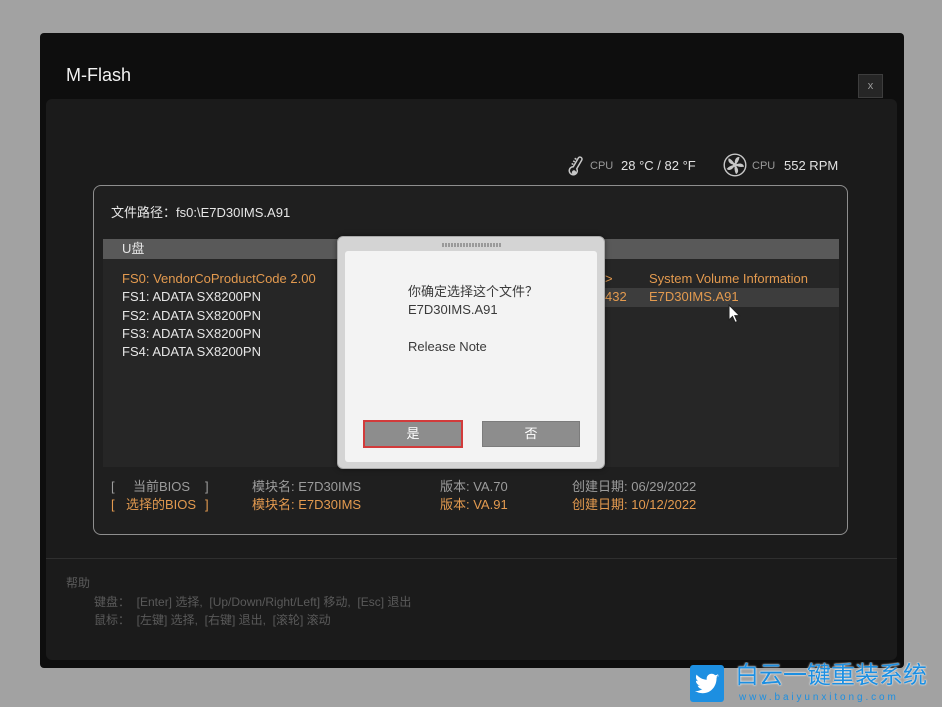 The height and width of the screenshot is (707, 942). What do you see at coordinates (447, 346) in the screenshot?
I see `dialog-release-note: Release Note` at bounding box center [447, 346].